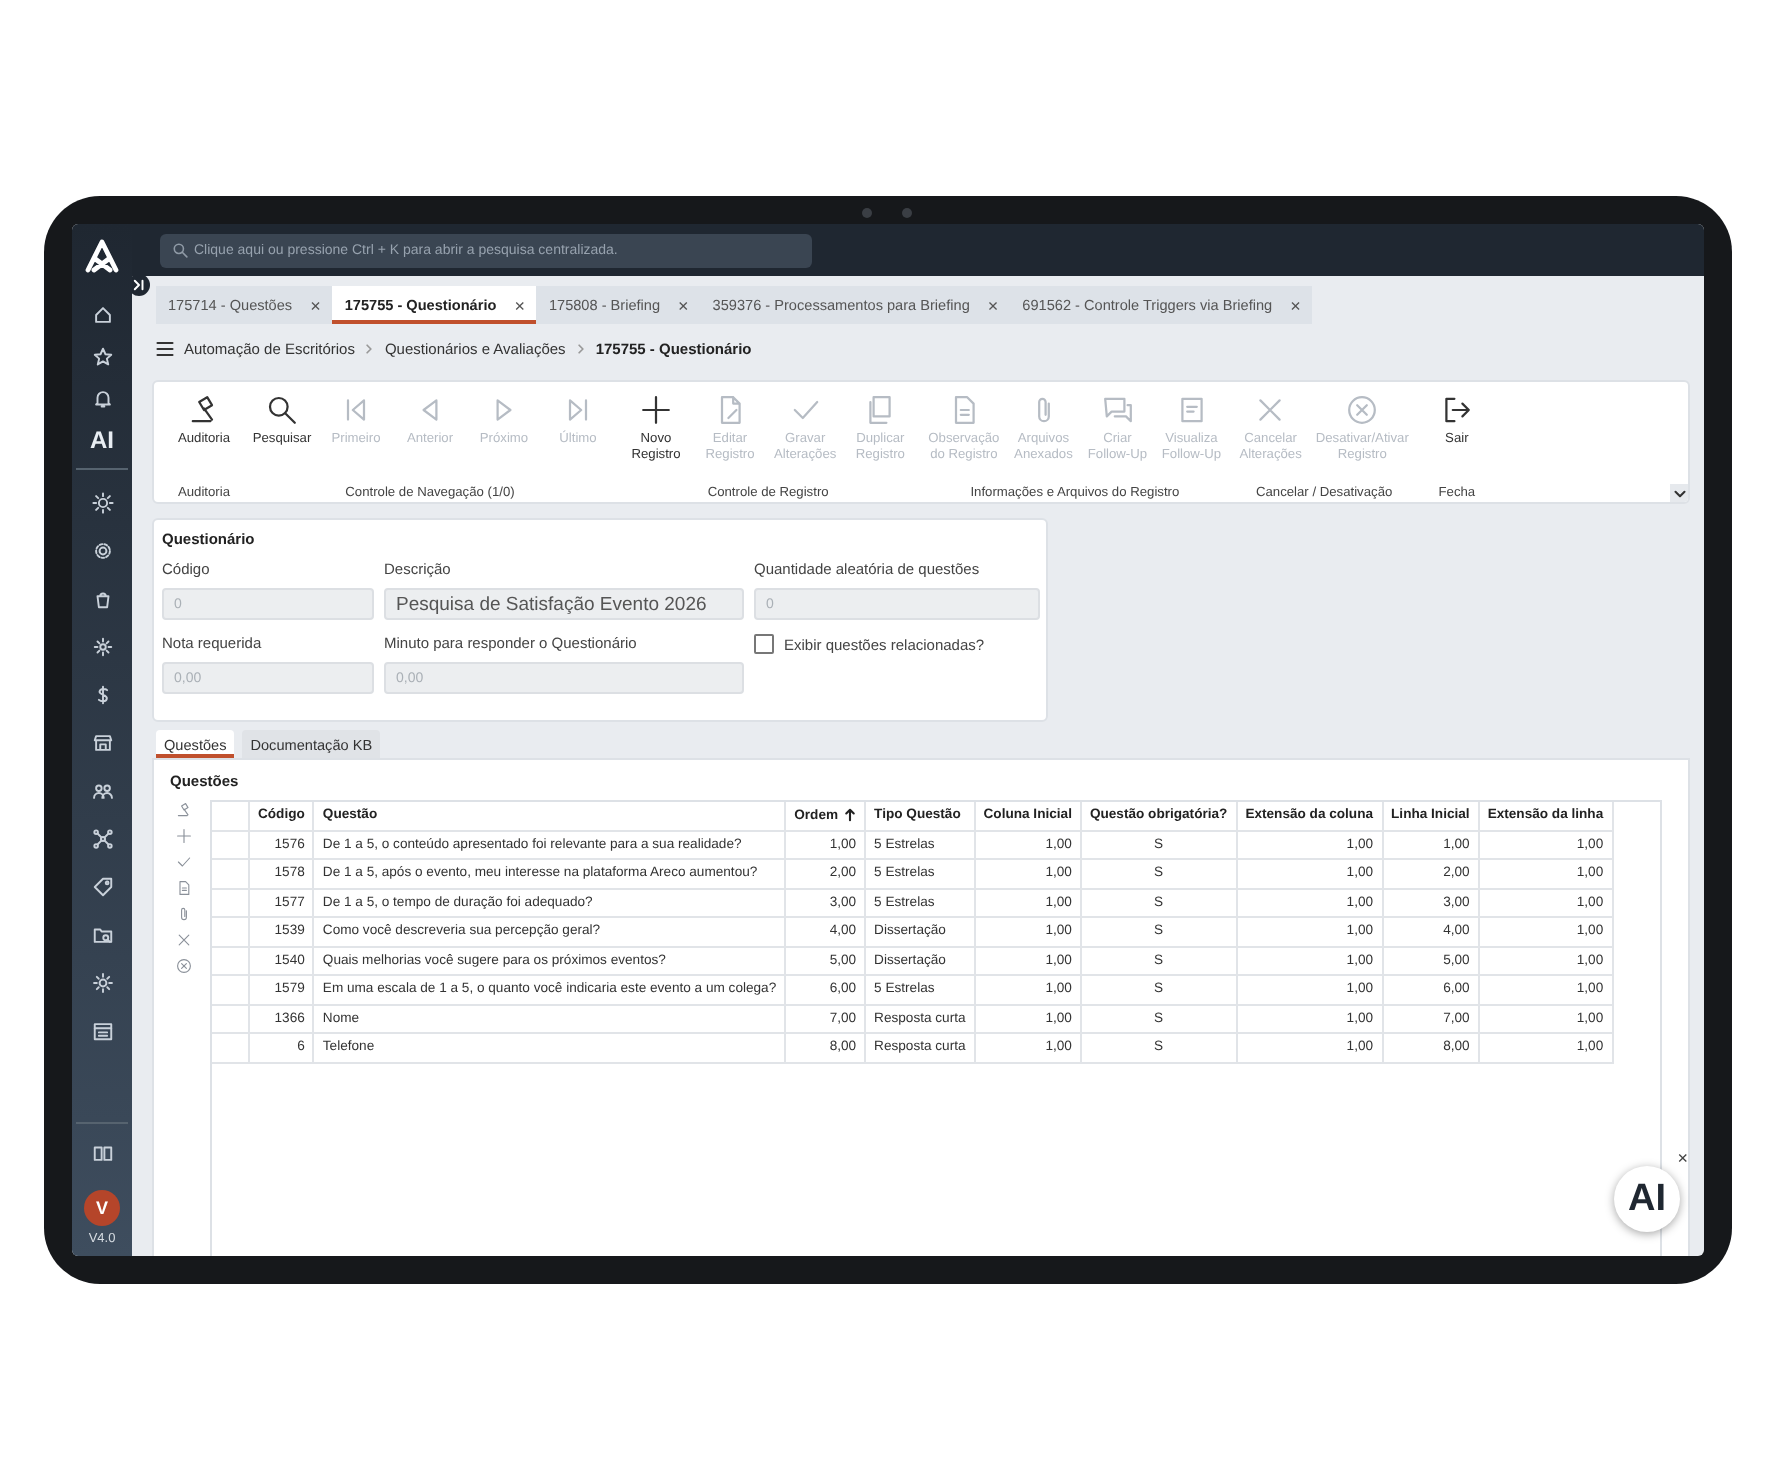 This screenshot has width=1776, height=1480. Describe the element at coordinates (184, 888) in the screenshot. I see `document-icon` at that location.